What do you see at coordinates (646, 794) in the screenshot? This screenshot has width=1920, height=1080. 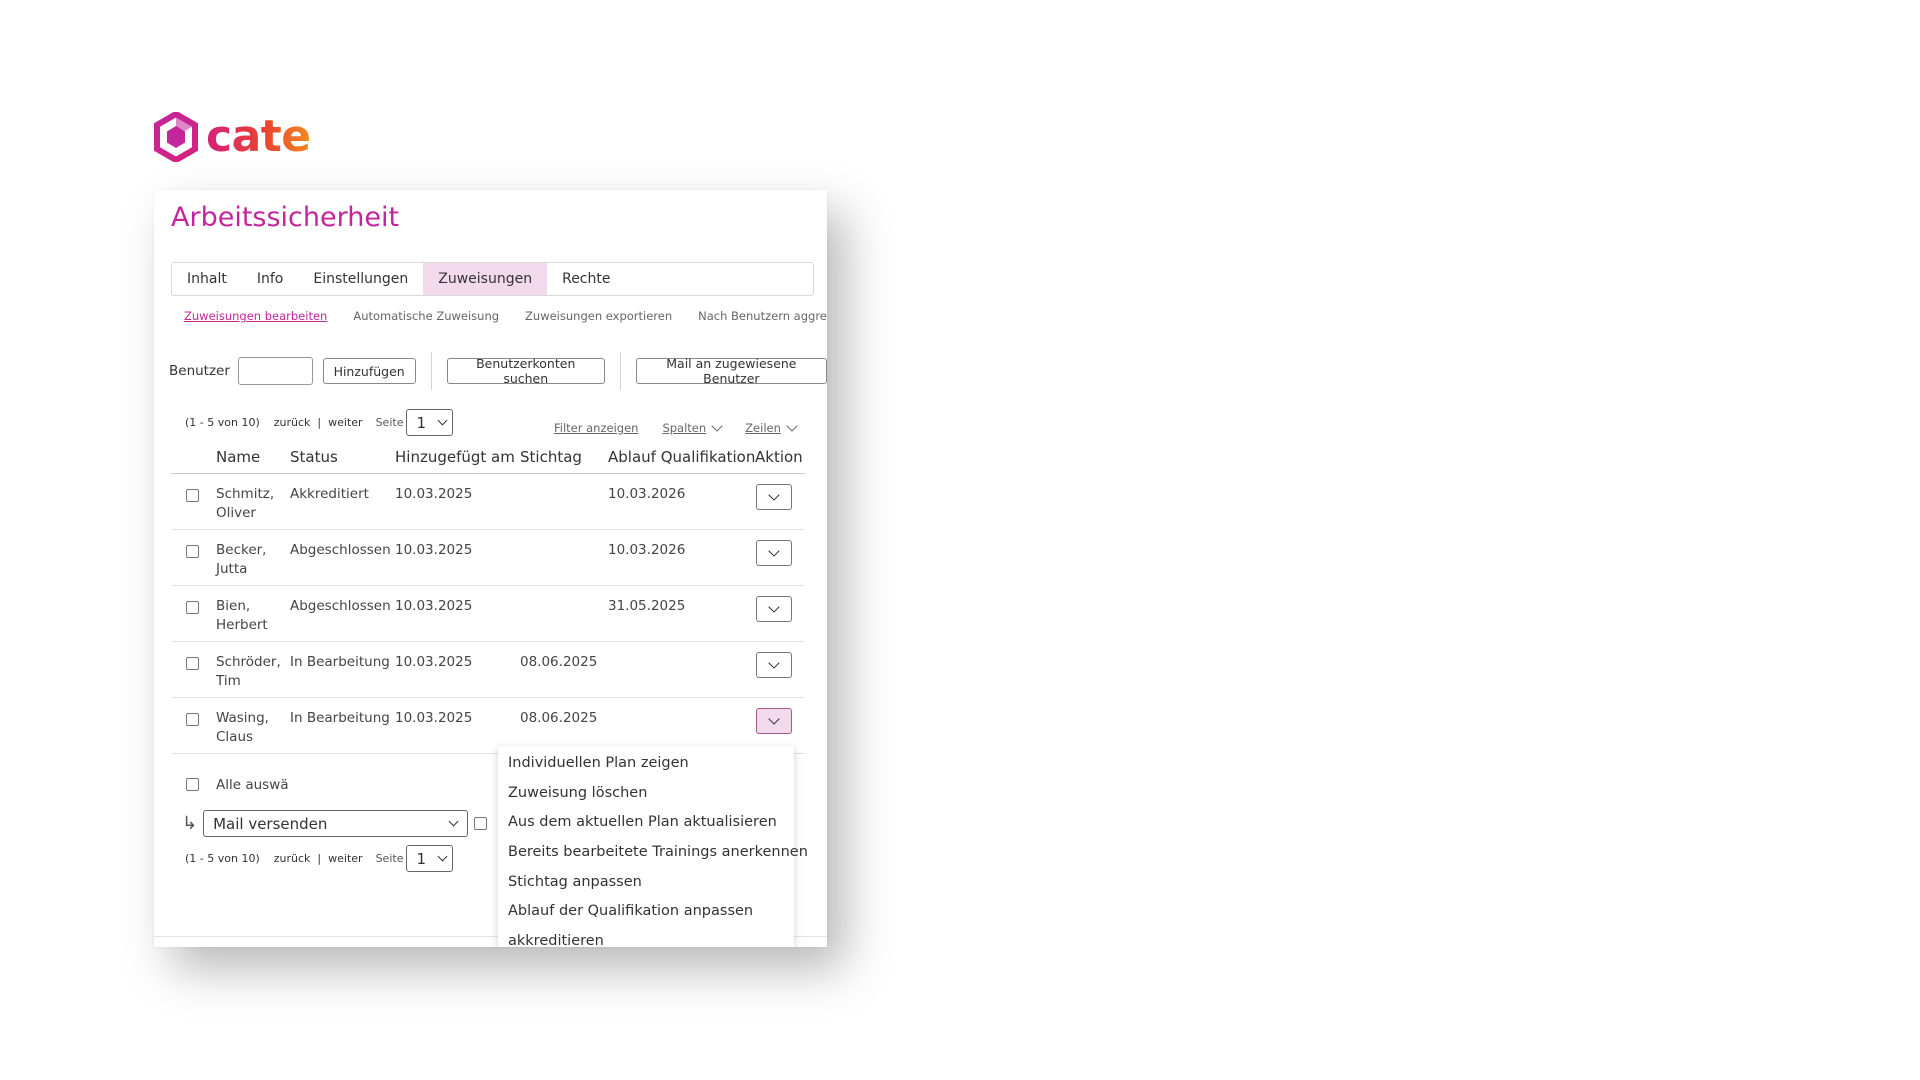 I see `menu-item-delete-assignment: Zuweisung löschen` at bounding box center [646, 794].